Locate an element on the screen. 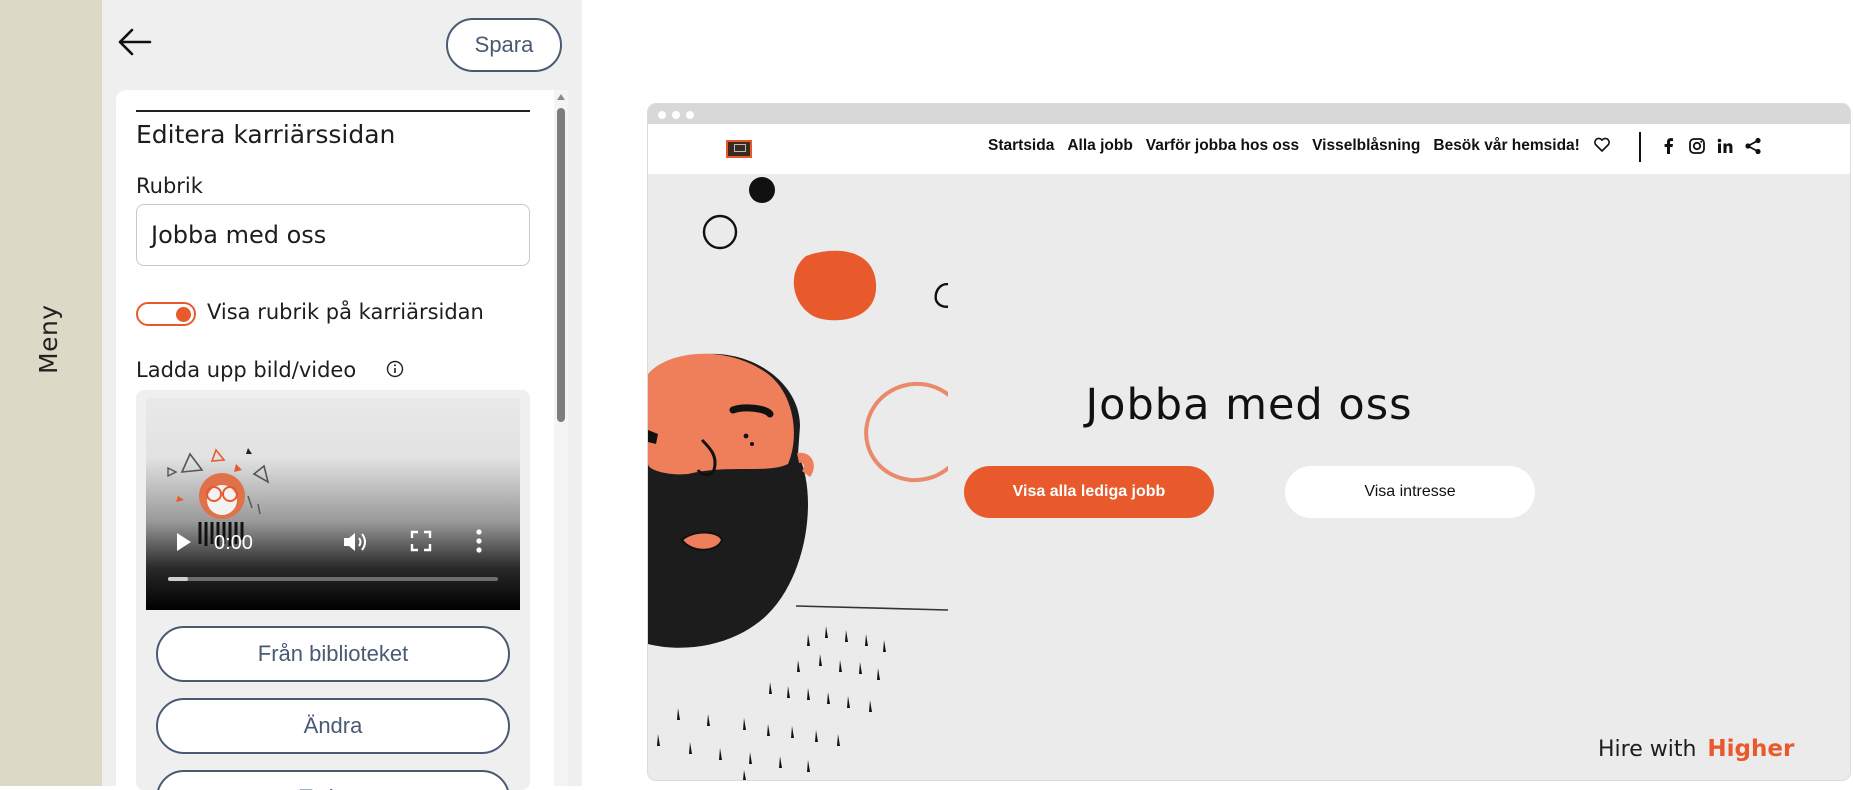 This screenshot has height=790, width=1853. instagram-icon is located at coordinates (1697, 146).